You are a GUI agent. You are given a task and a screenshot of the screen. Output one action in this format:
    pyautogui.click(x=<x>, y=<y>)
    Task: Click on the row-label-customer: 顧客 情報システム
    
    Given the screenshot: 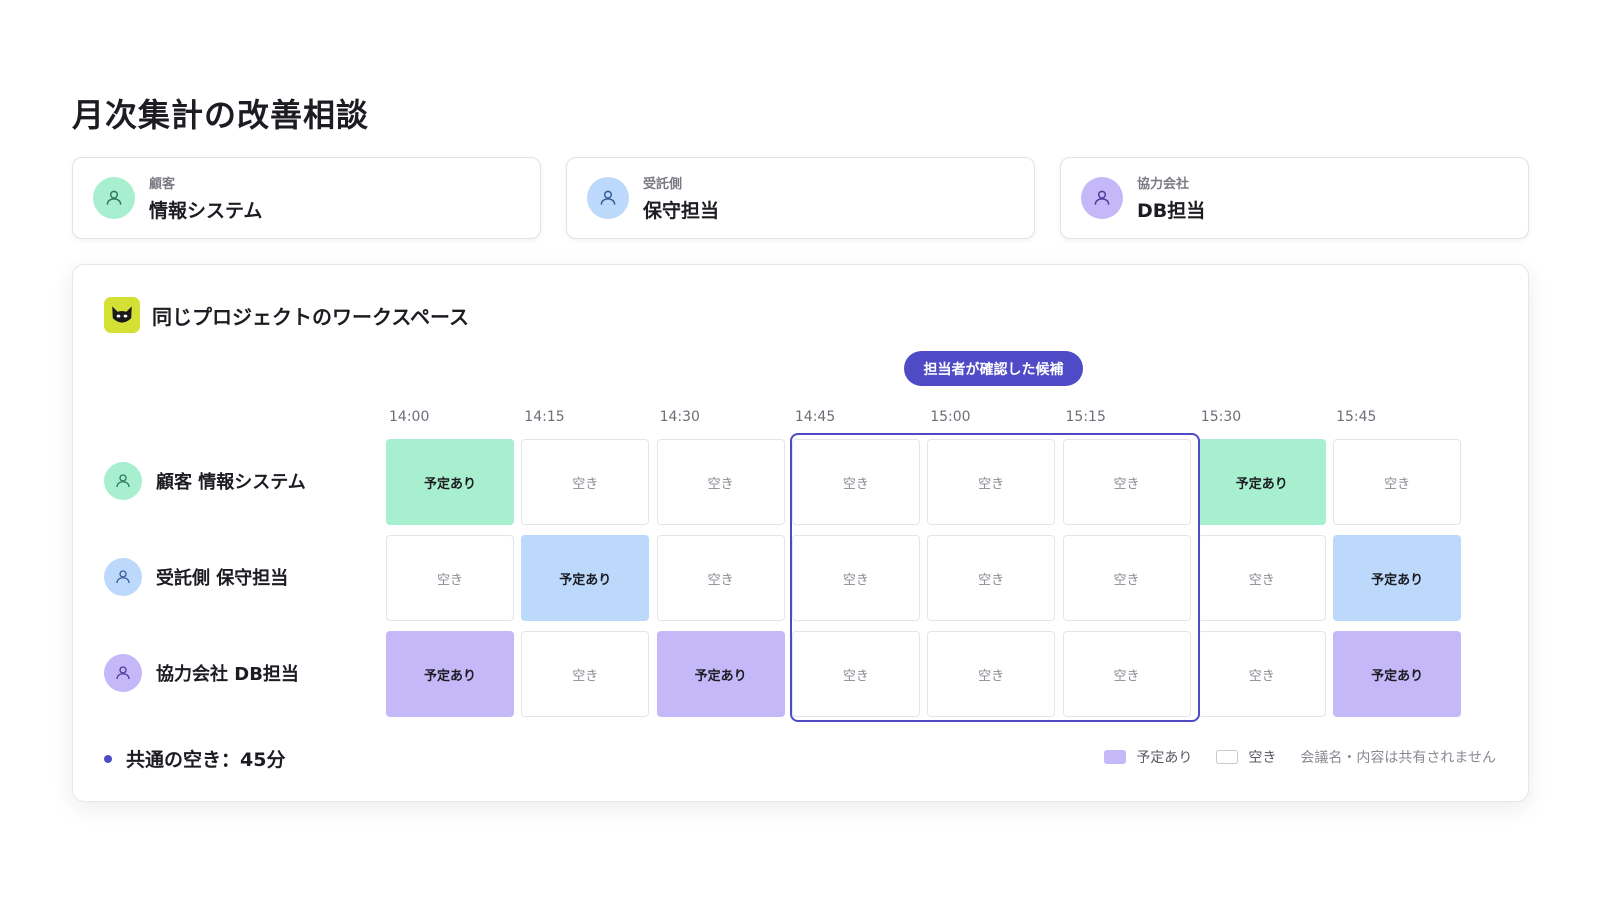 What is the action you would take?
    pyautogui.click(x=205, y=481)
    